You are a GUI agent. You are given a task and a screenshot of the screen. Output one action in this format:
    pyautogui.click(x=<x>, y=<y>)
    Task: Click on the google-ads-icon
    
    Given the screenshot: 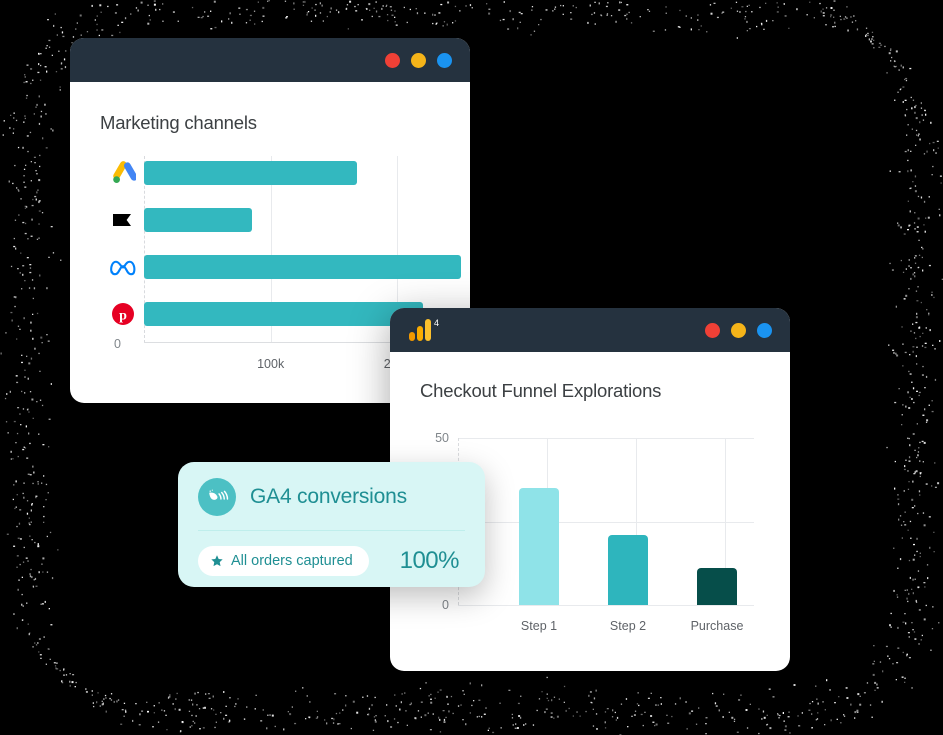 What is the action you would take?
    pyautogui.click(x=123, y=173)
    